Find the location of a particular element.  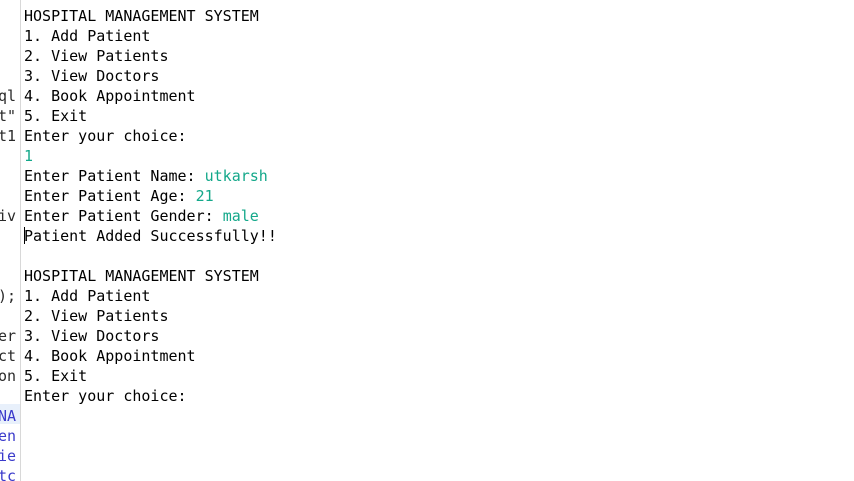

gutter-code-fragment: ie is located at coordinates (8, 456).